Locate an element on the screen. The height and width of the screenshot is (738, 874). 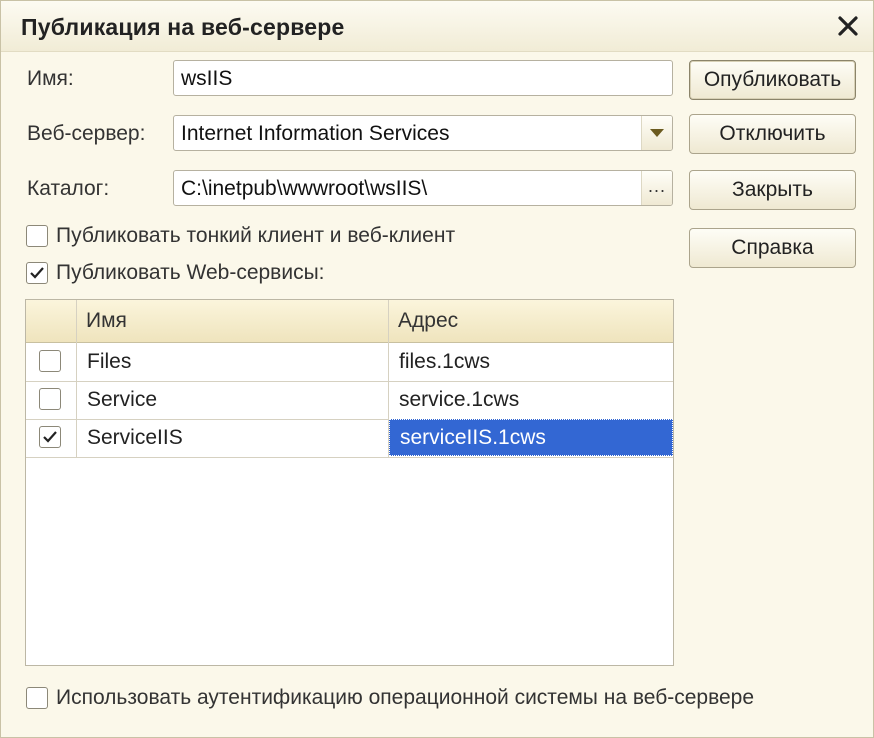
window-title: Публикация на веб-сервере is located at coordinates (183, 27).